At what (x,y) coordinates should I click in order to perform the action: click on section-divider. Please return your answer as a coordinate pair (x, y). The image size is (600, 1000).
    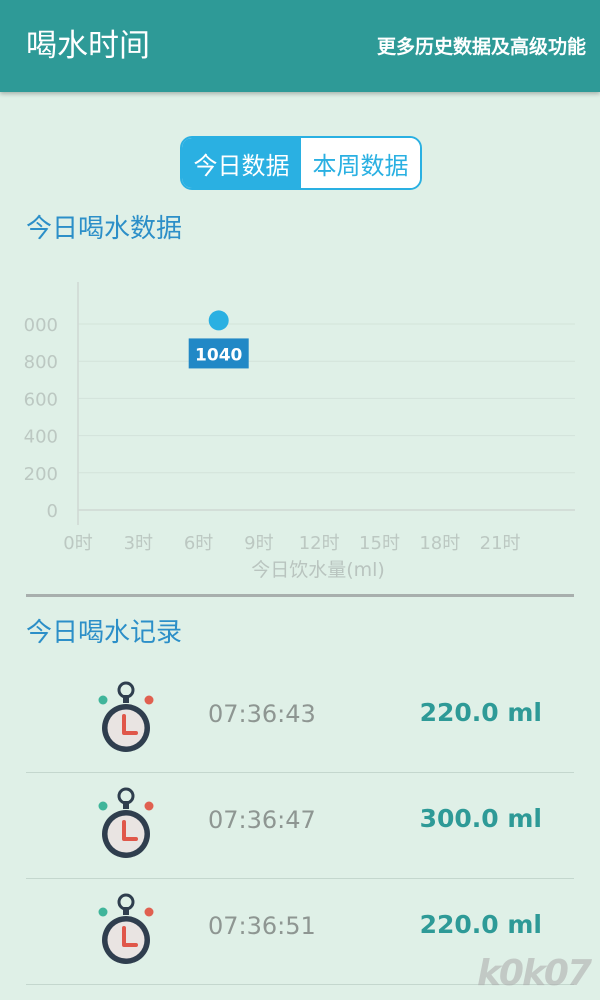
    Looking at the image, I should click on (300, 595).